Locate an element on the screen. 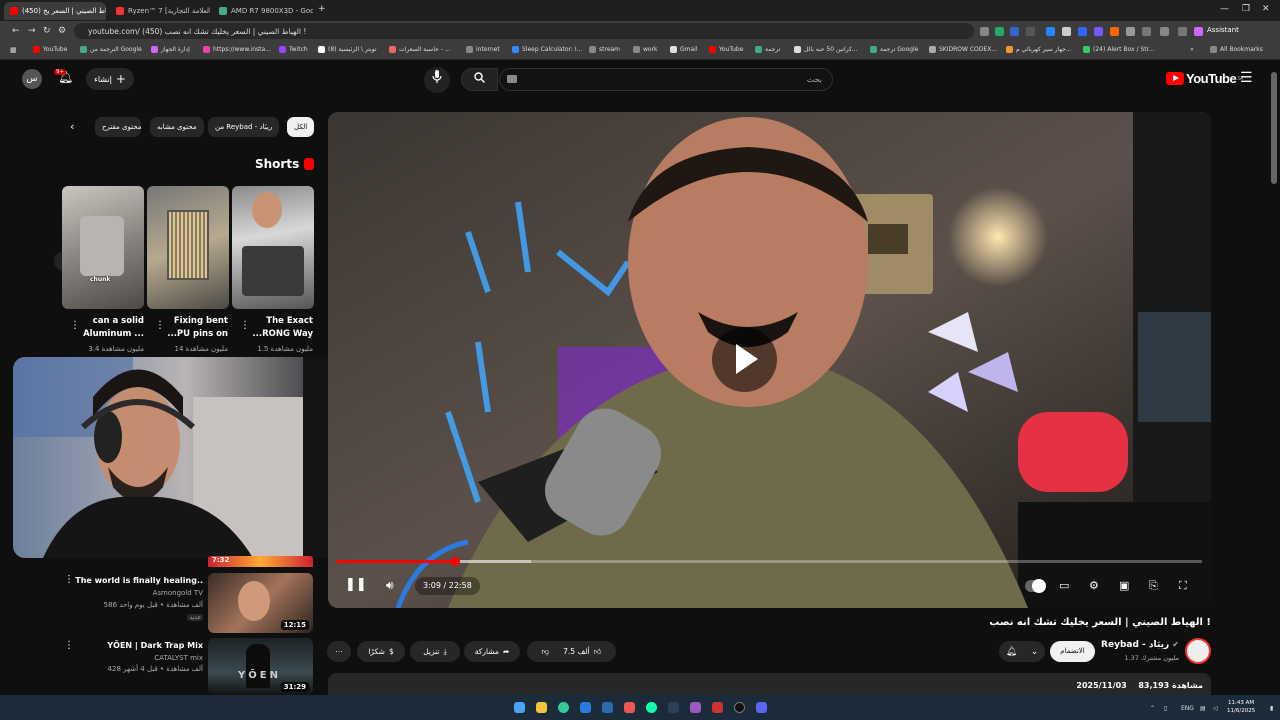 This screenshot has width=1280, height=720. chip-all: الكل is located at coordinates (301, 127).